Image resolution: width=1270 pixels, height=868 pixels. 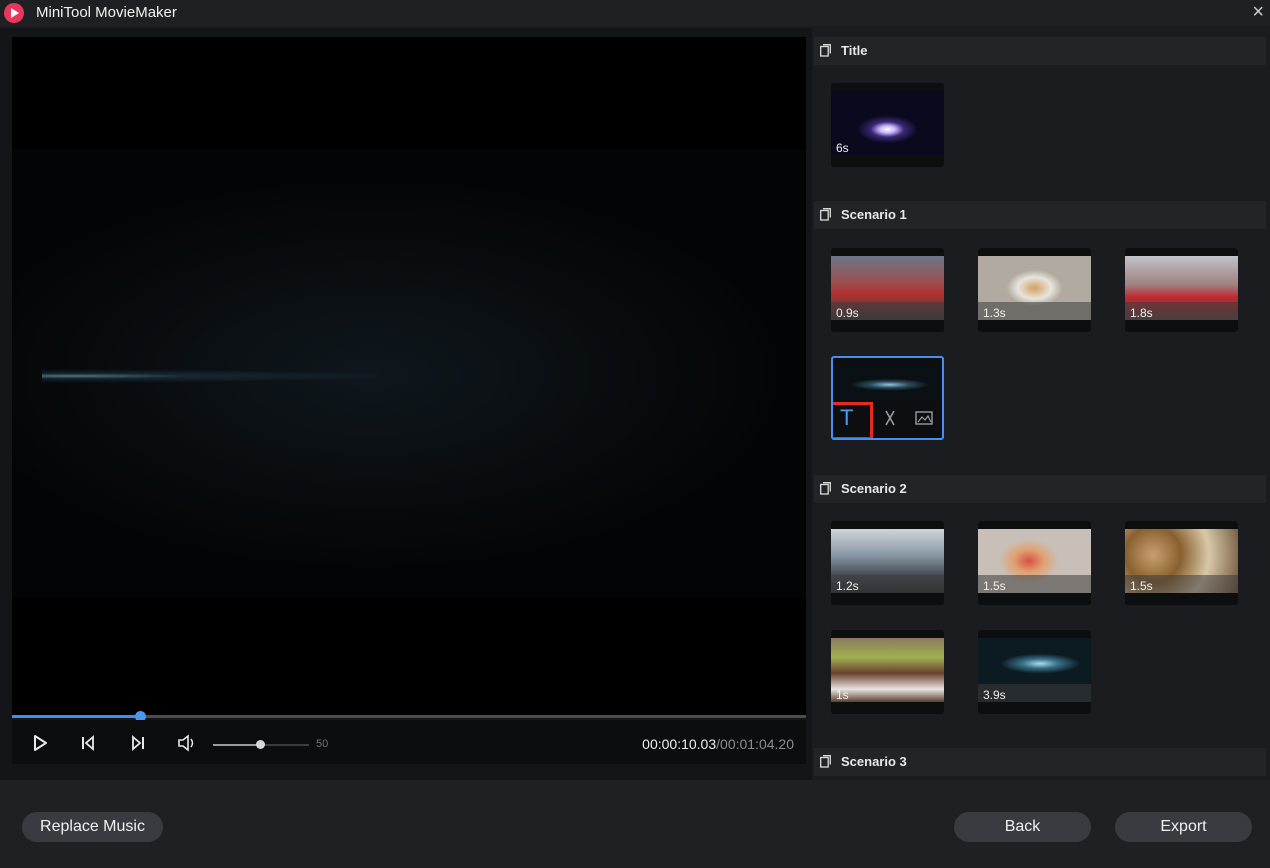 I want to click on section-header-scenario-3: Scenario 3, so click(x=1040, y=762).